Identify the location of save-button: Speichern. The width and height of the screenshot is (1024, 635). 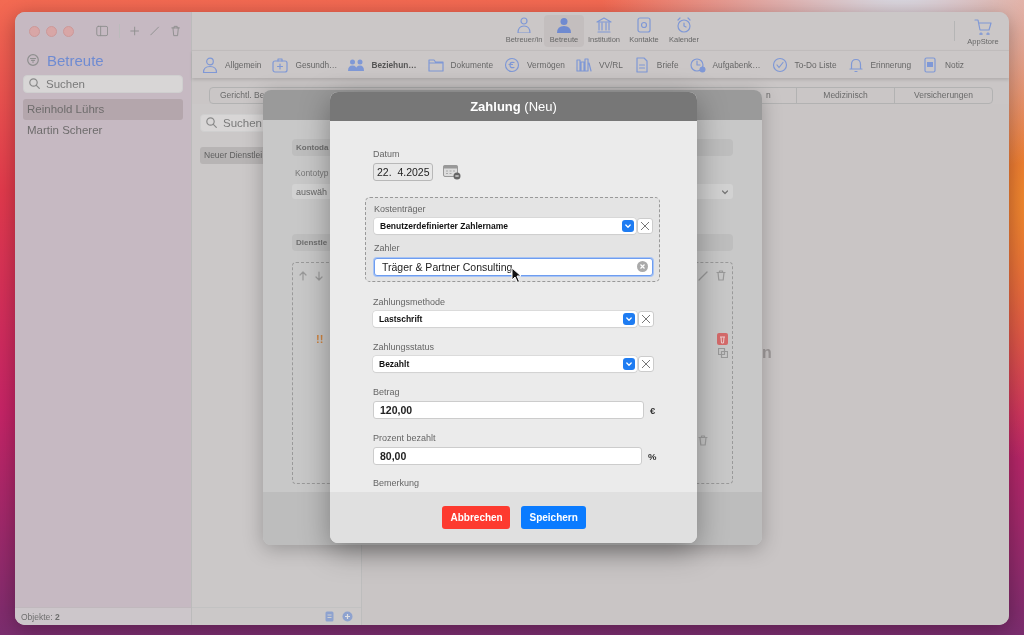
(553, 517).